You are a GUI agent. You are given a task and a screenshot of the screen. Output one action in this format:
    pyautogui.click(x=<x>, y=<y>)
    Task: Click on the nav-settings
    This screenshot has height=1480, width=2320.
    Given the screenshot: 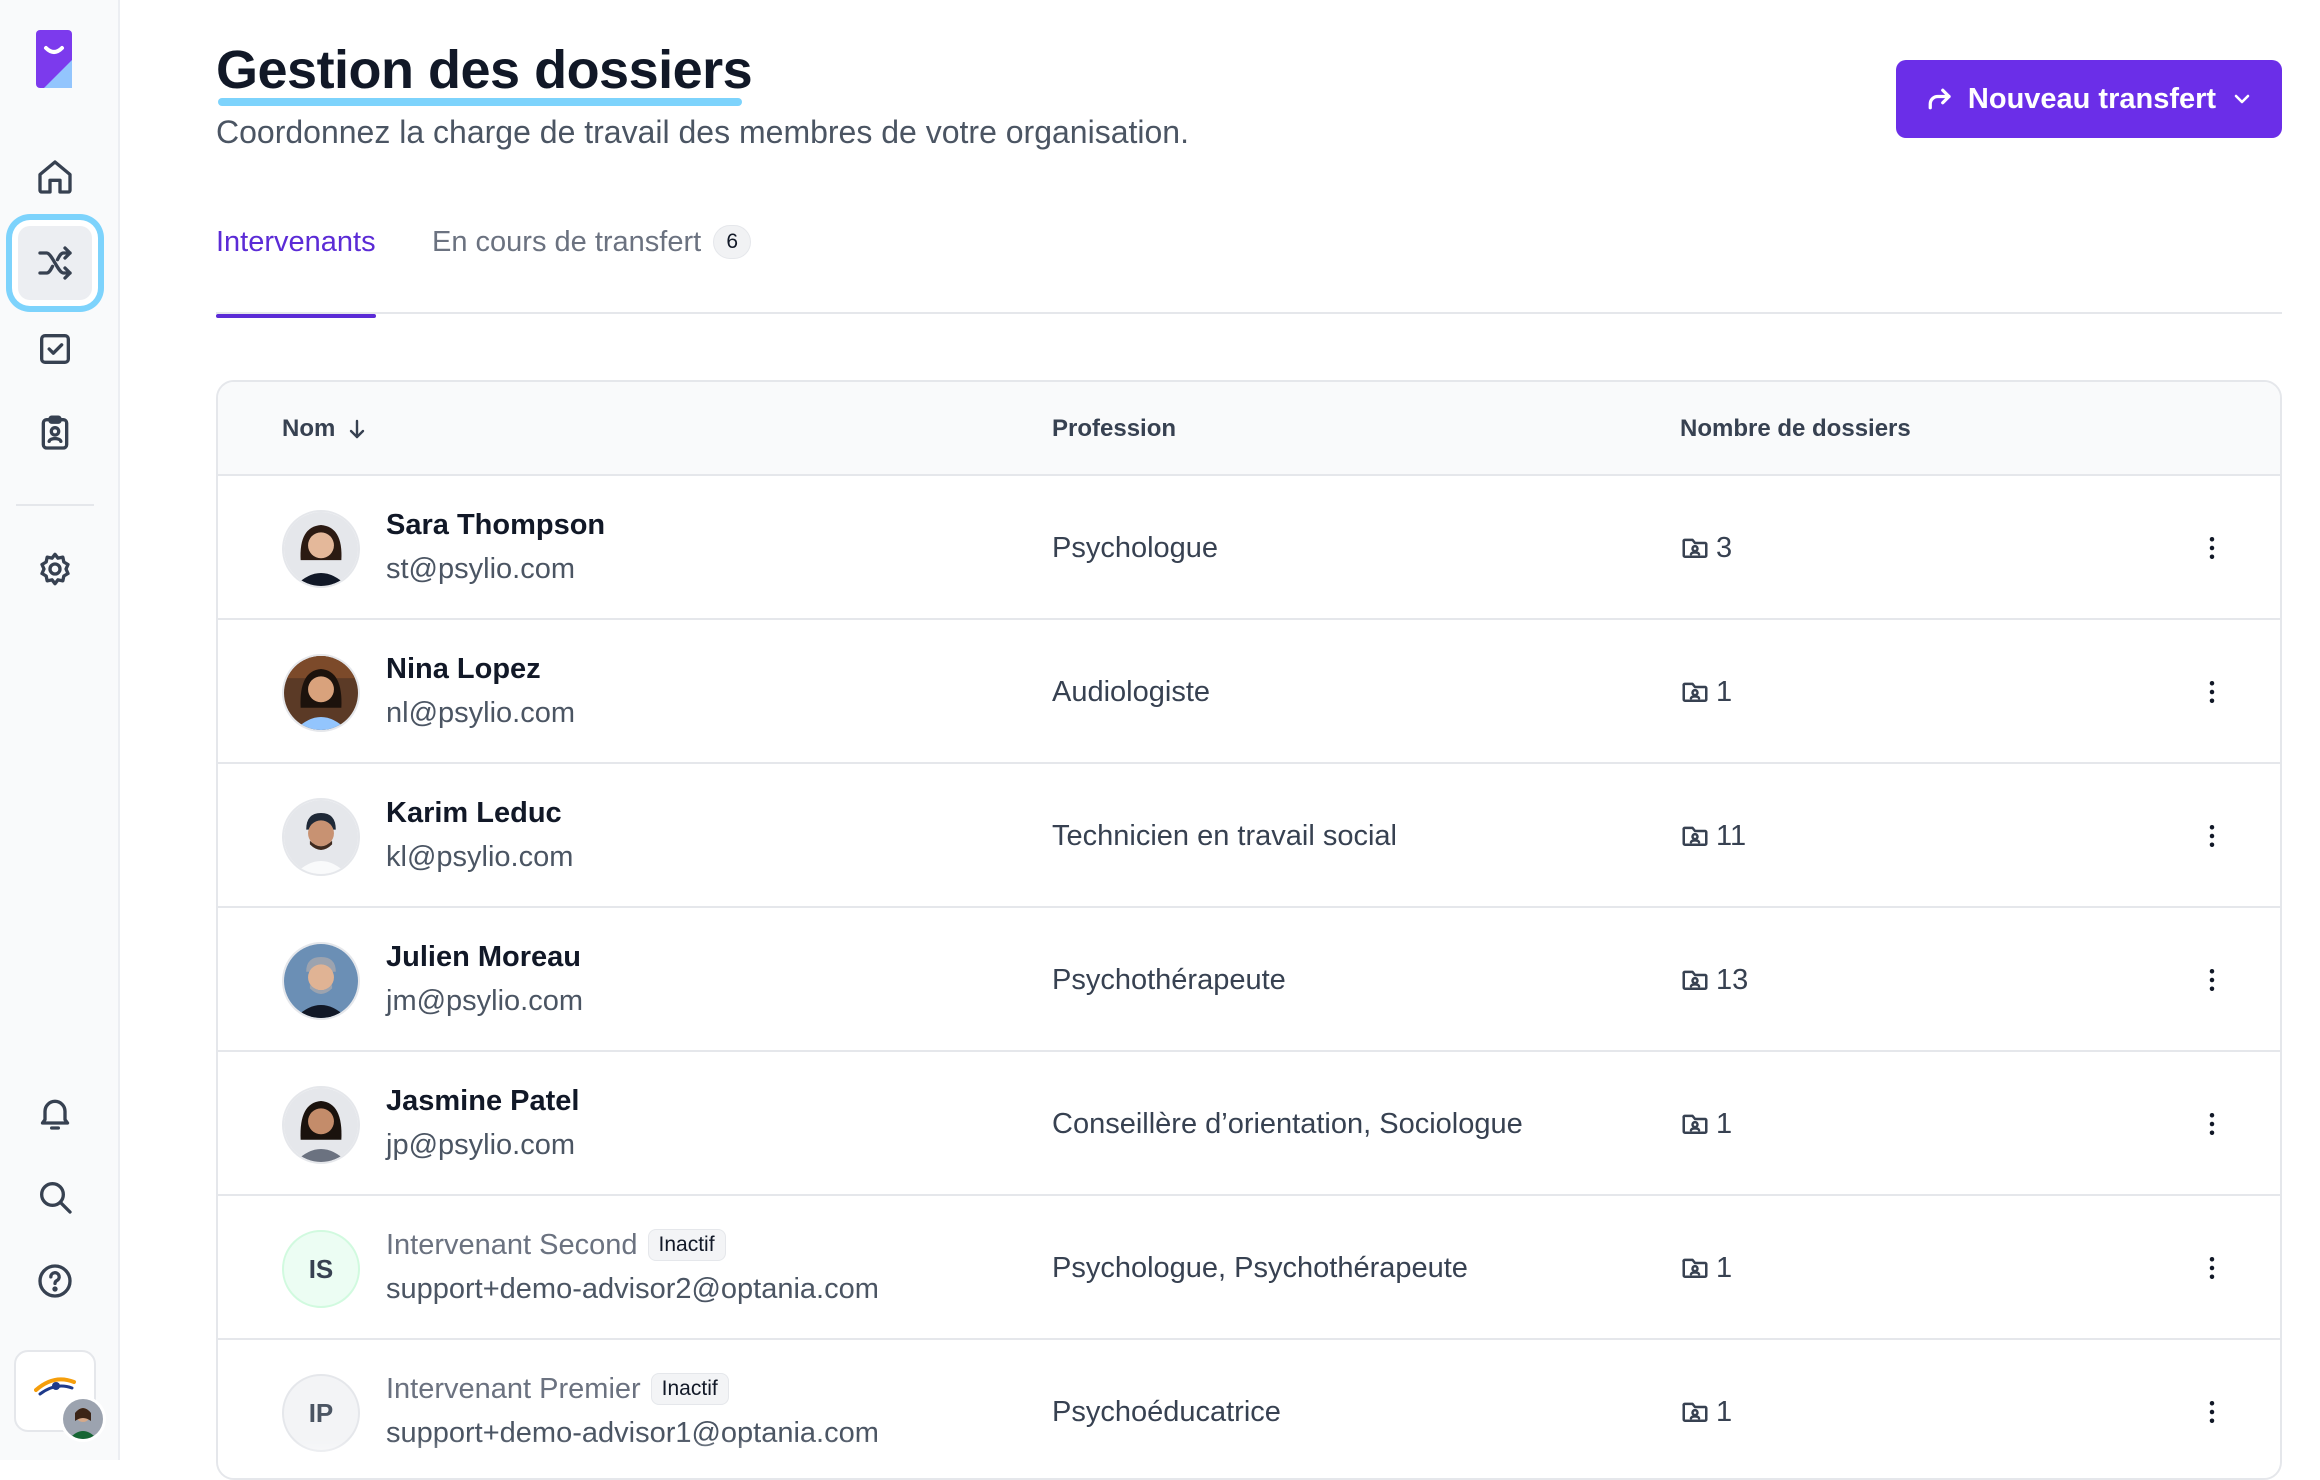 What is the action you would take?
    pyautogui.click(x=55, y=569)
    